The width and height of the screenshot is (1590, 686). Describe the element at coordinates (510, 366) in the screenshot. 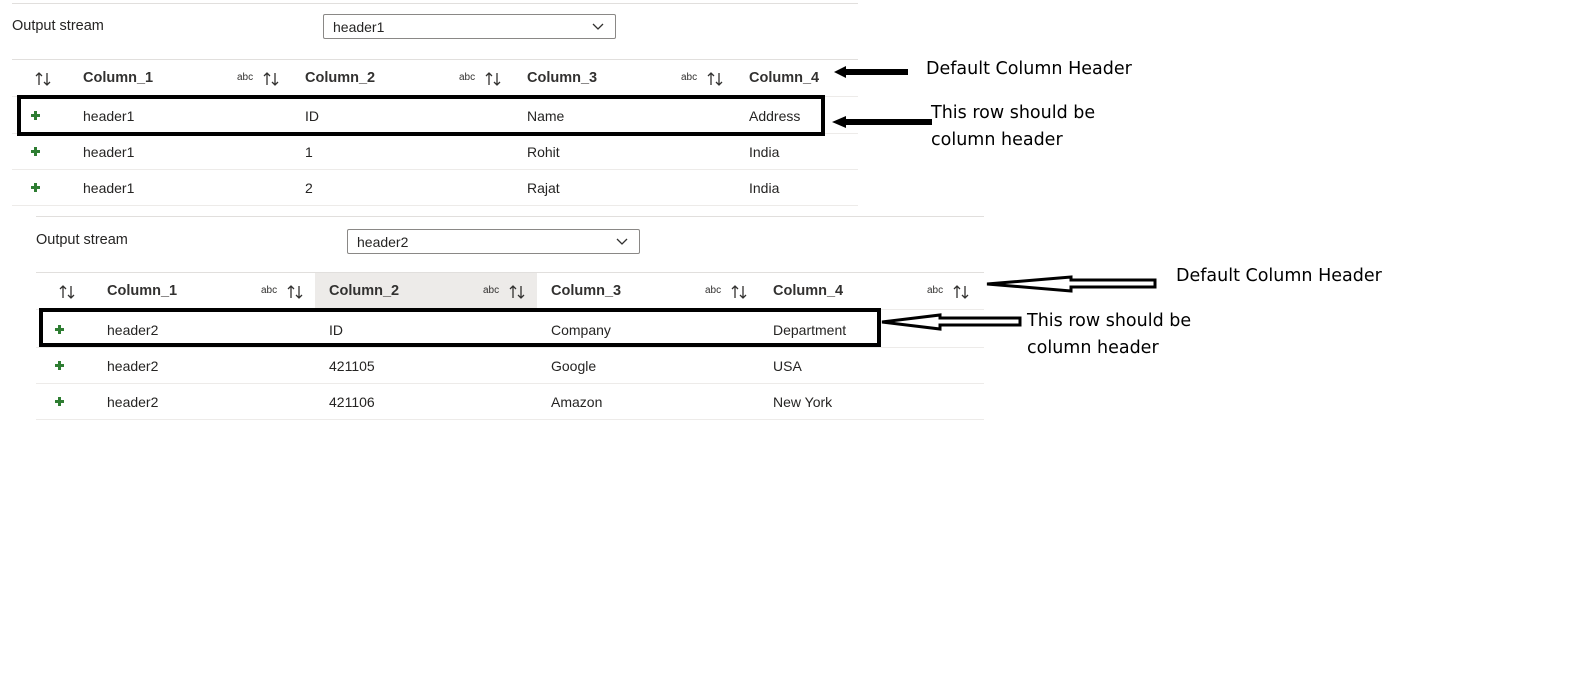

I see `table-row: header2 421105 Google USA` at that location.